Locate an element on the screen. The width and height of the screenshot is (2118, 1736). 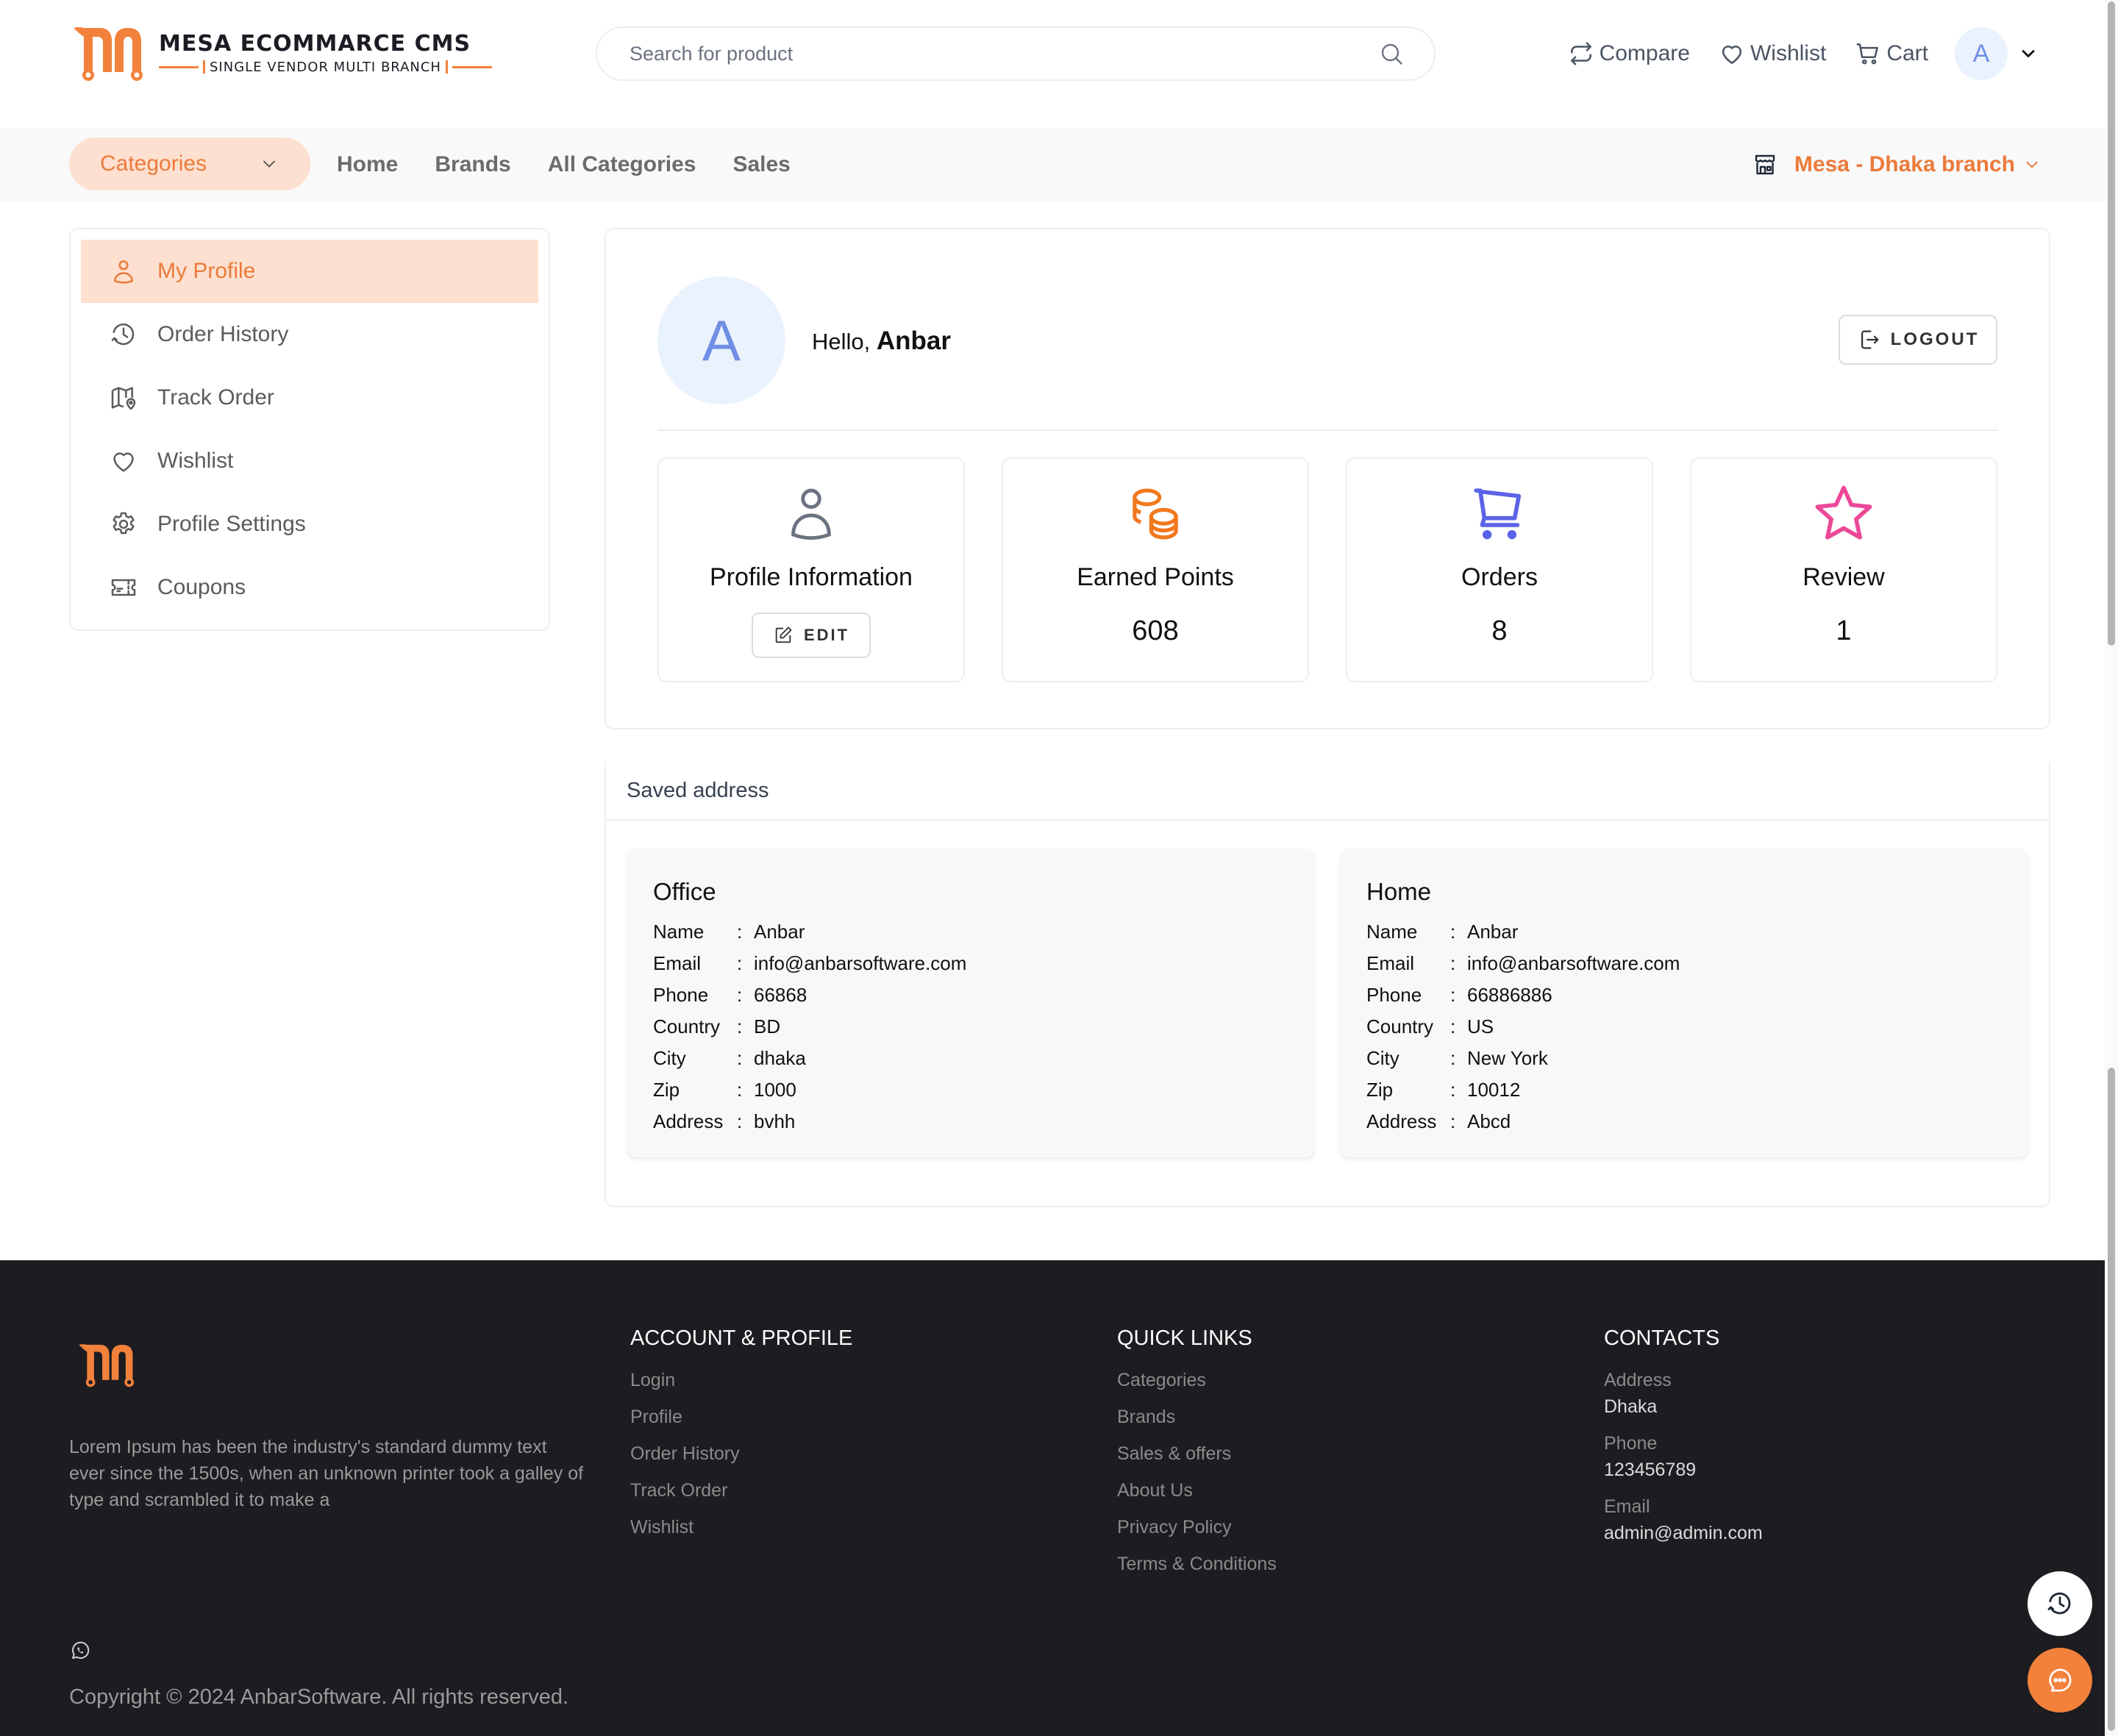
address-row: City: New York is located at coordinates (1457, 1058).